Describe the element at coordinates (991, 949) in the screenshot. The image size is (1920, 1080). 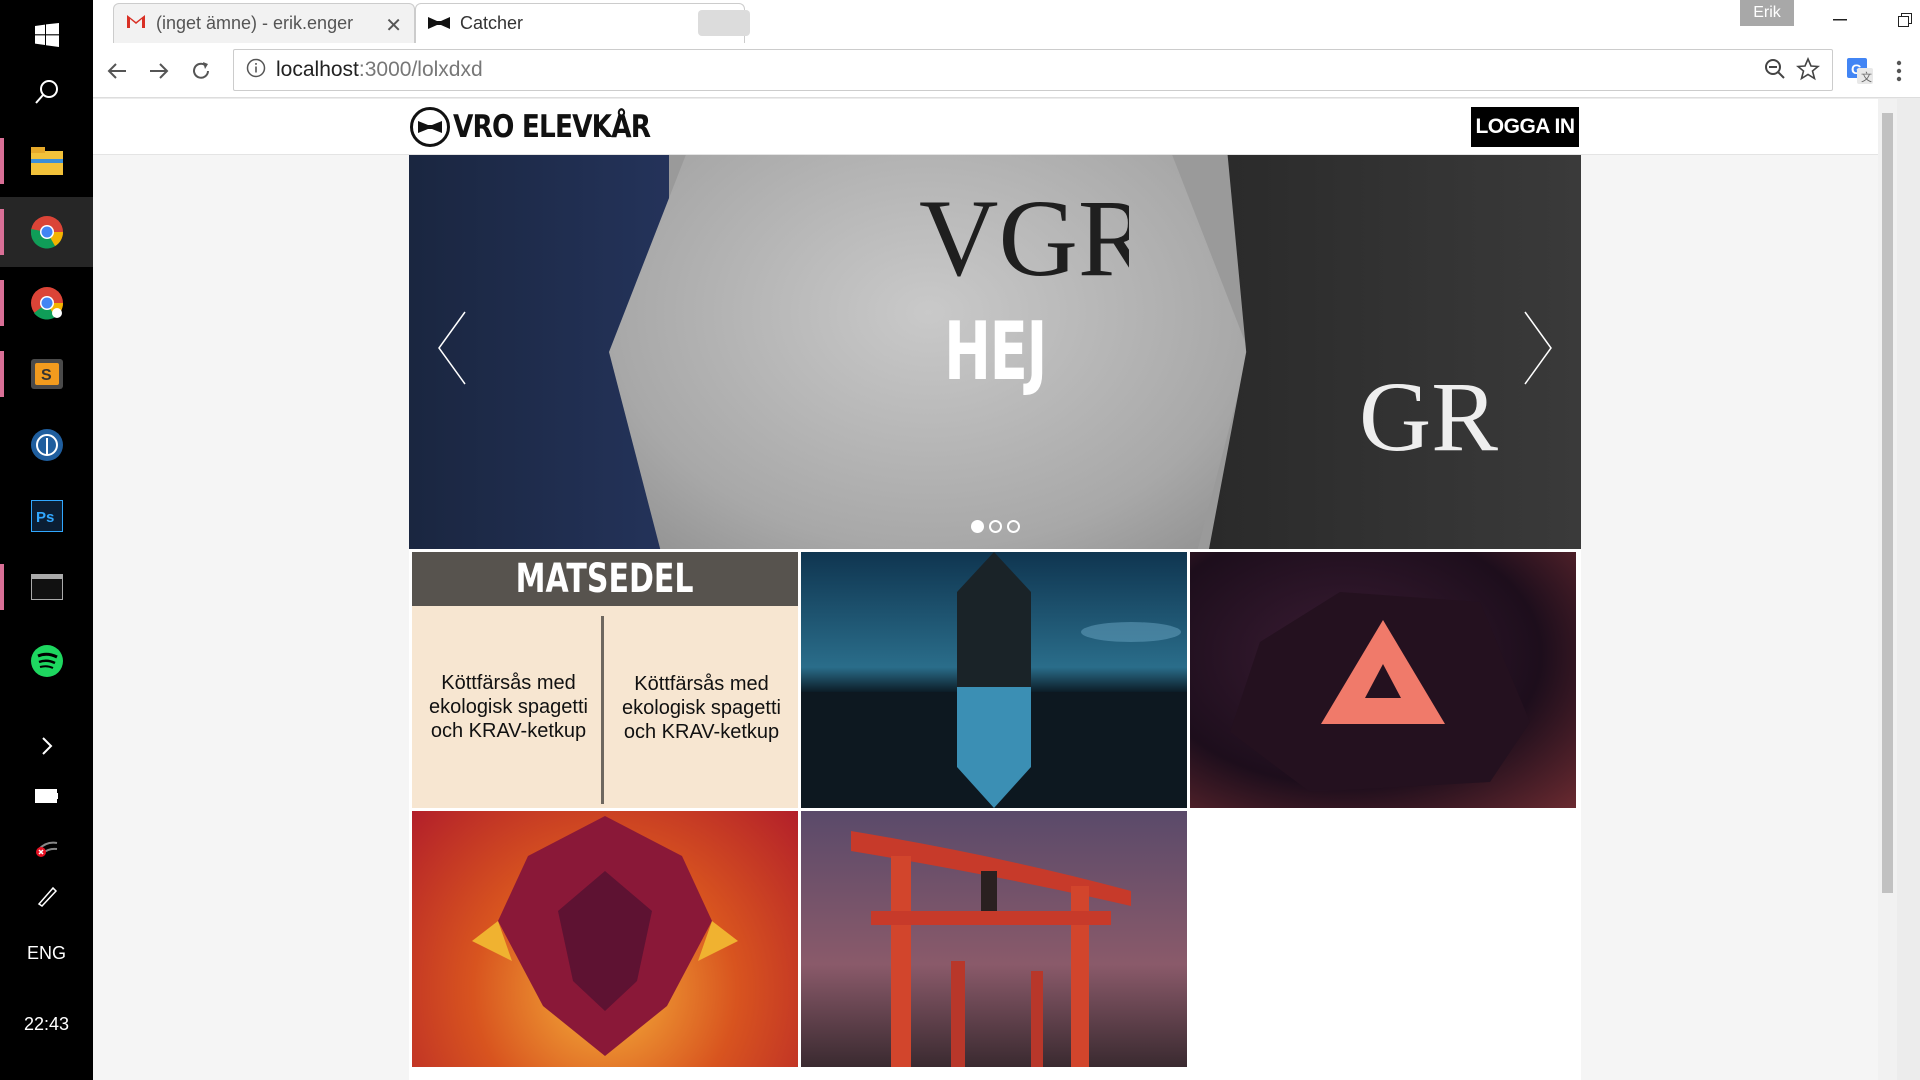
I see `torii-gate-image` at that location.